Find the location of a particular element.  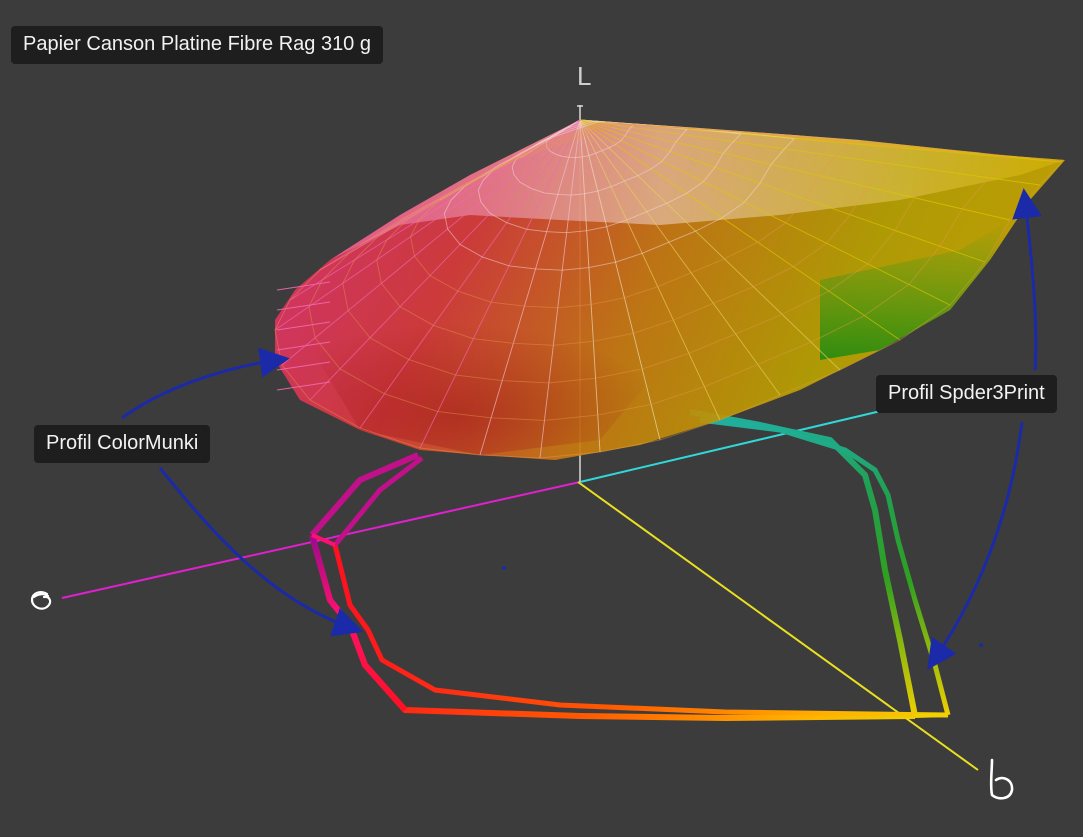

colormunki-arrow-up is located at coordinates (205, 383).